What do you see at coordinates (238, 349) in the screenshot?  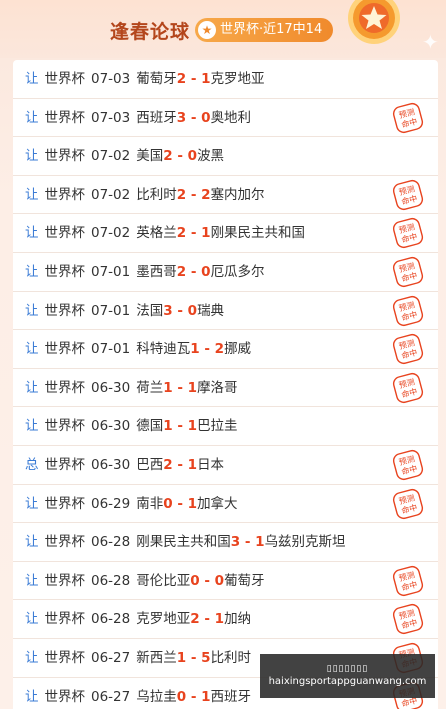 I see `away-team: 挪威` at bounding box center [238, 349].